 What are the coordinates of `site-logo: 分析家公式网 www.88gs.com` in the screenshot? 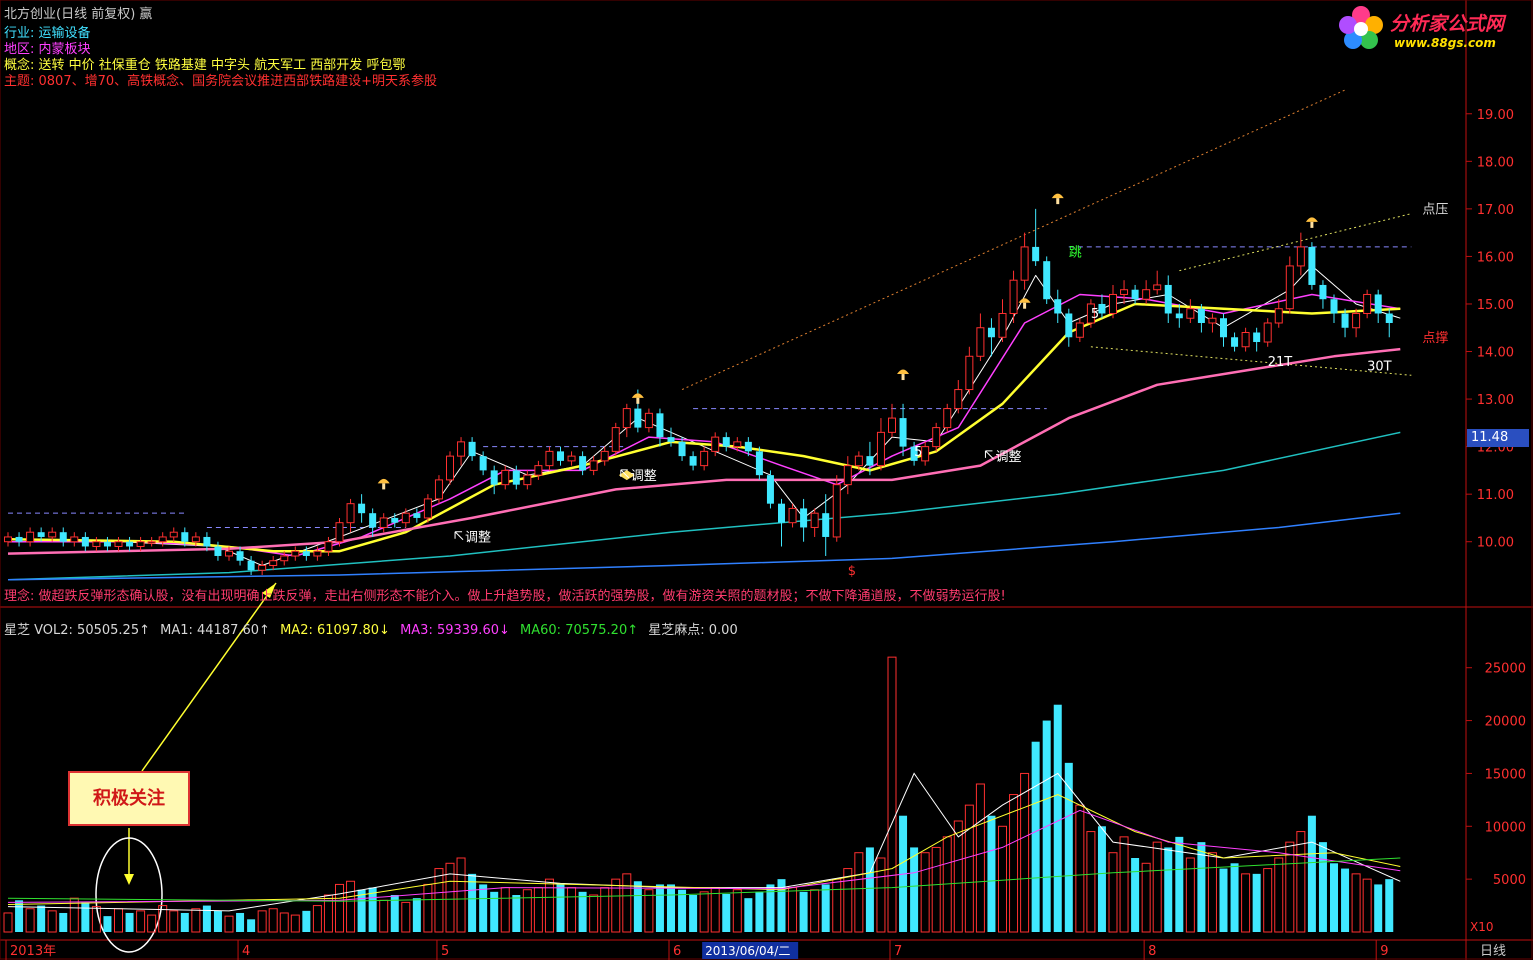 It's located at (1431, 29).